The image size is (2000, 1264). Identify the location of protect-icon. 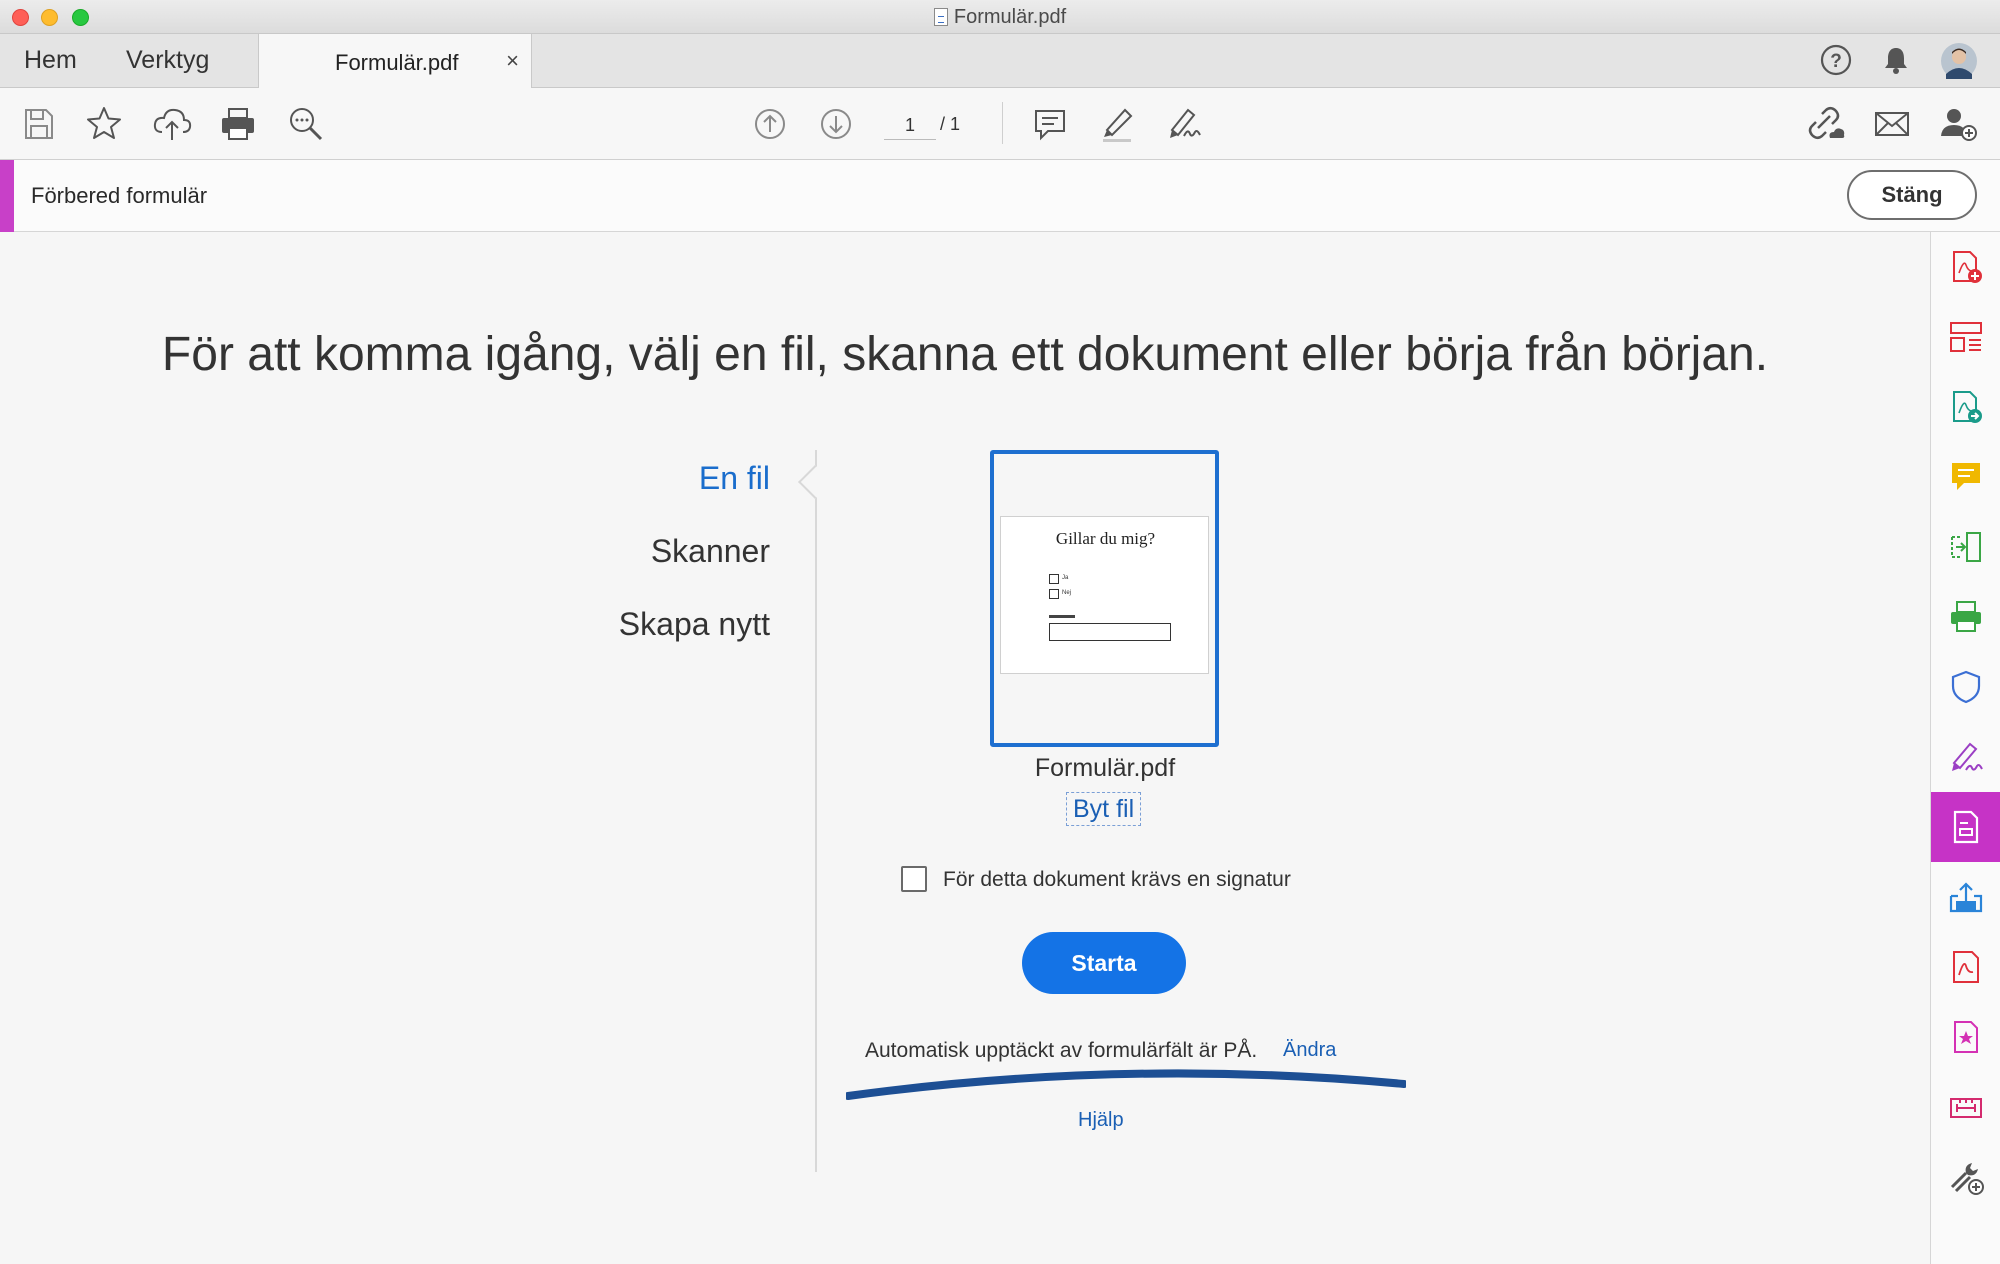
(1966, 687).